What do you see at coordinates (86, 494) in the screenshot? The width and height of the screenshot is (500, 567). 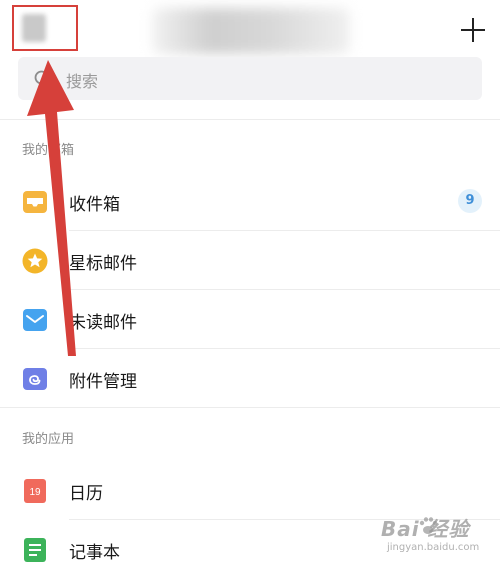 I see `app-label: 日历` at bounding box center [86, 494].